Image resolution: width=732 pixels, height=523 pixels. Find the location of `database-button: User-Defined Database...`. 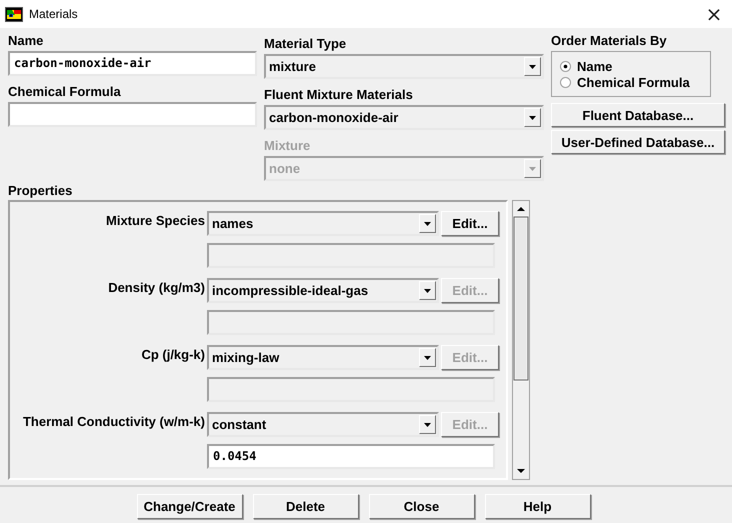

database-button: User-Defined Database... is located at coordinates (638, 142).